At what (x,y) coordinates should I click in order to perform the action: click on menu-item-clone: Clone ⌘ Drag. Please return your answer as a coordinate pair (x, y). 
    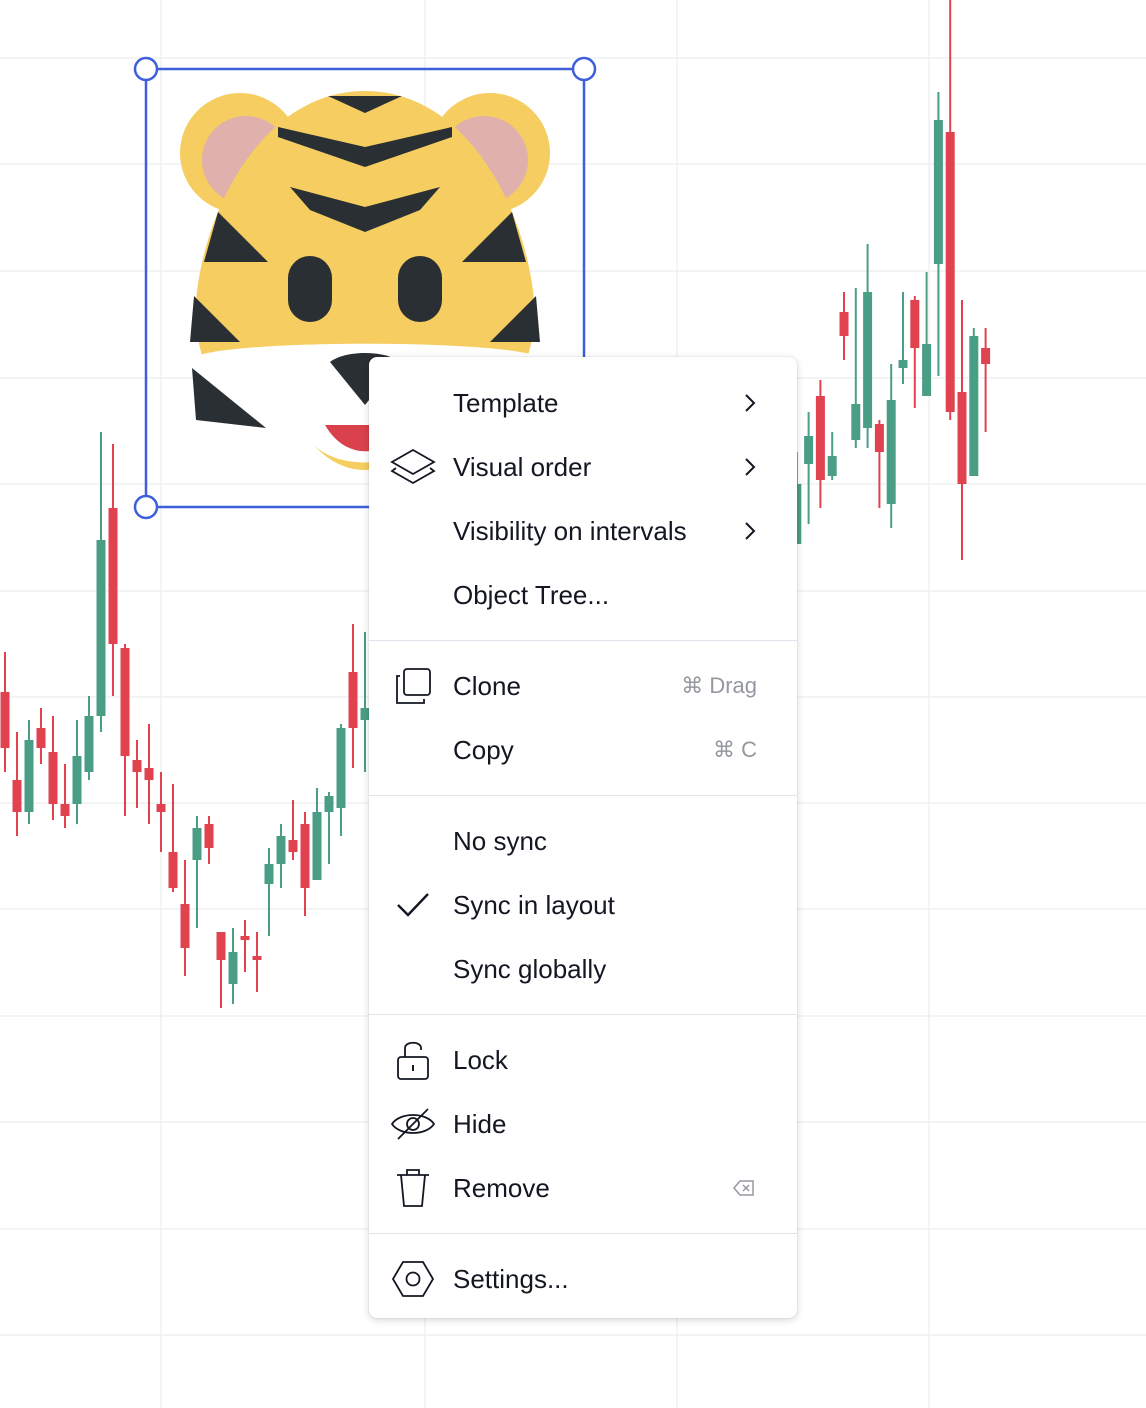
    Looking at the image, I should click on (583, 686).